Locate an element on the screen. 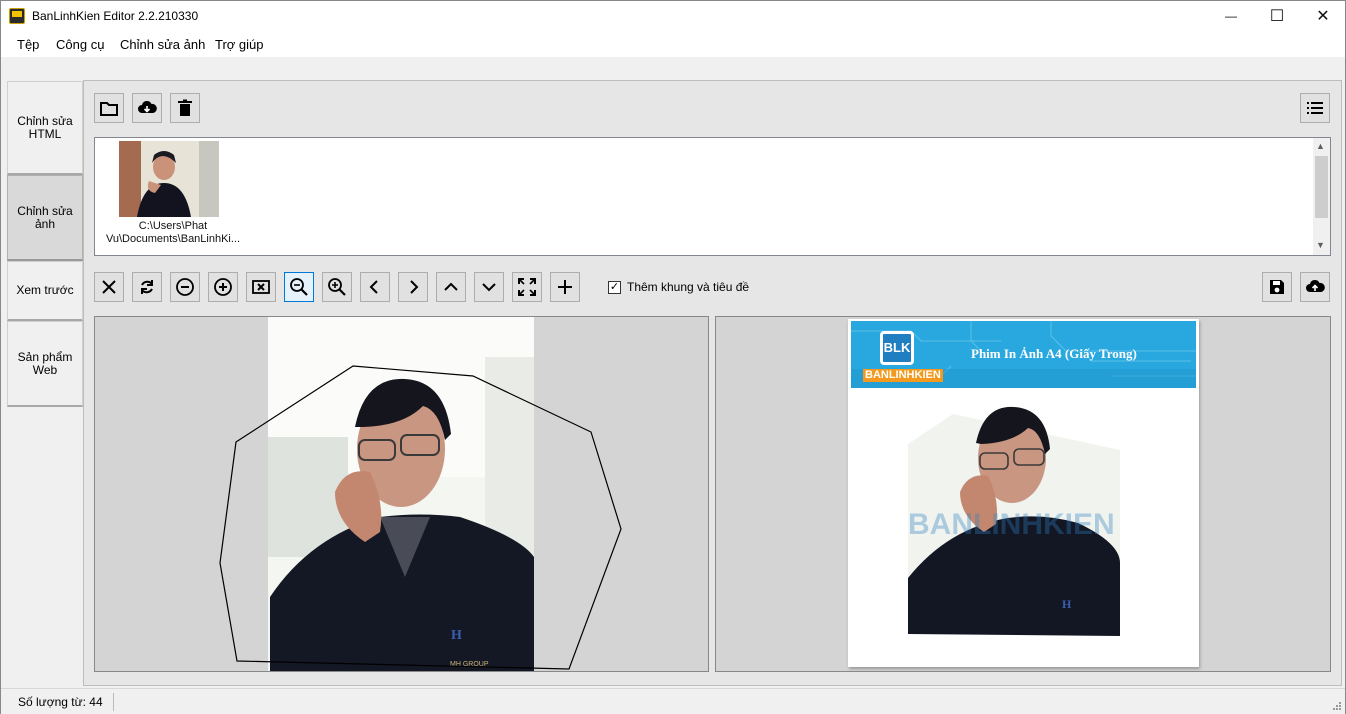  menu-file: Tệp is located at coordinates (28, 44).